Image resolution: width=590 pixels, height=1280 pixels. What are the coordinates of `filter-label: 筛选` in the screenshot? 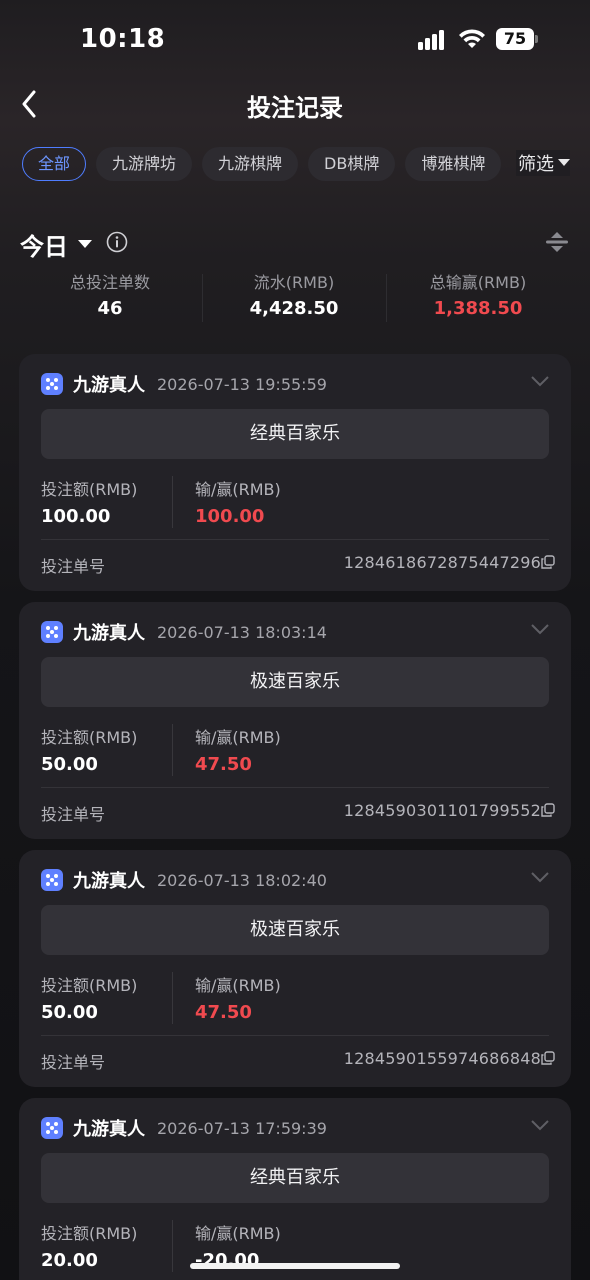 It's located at (536, 164).